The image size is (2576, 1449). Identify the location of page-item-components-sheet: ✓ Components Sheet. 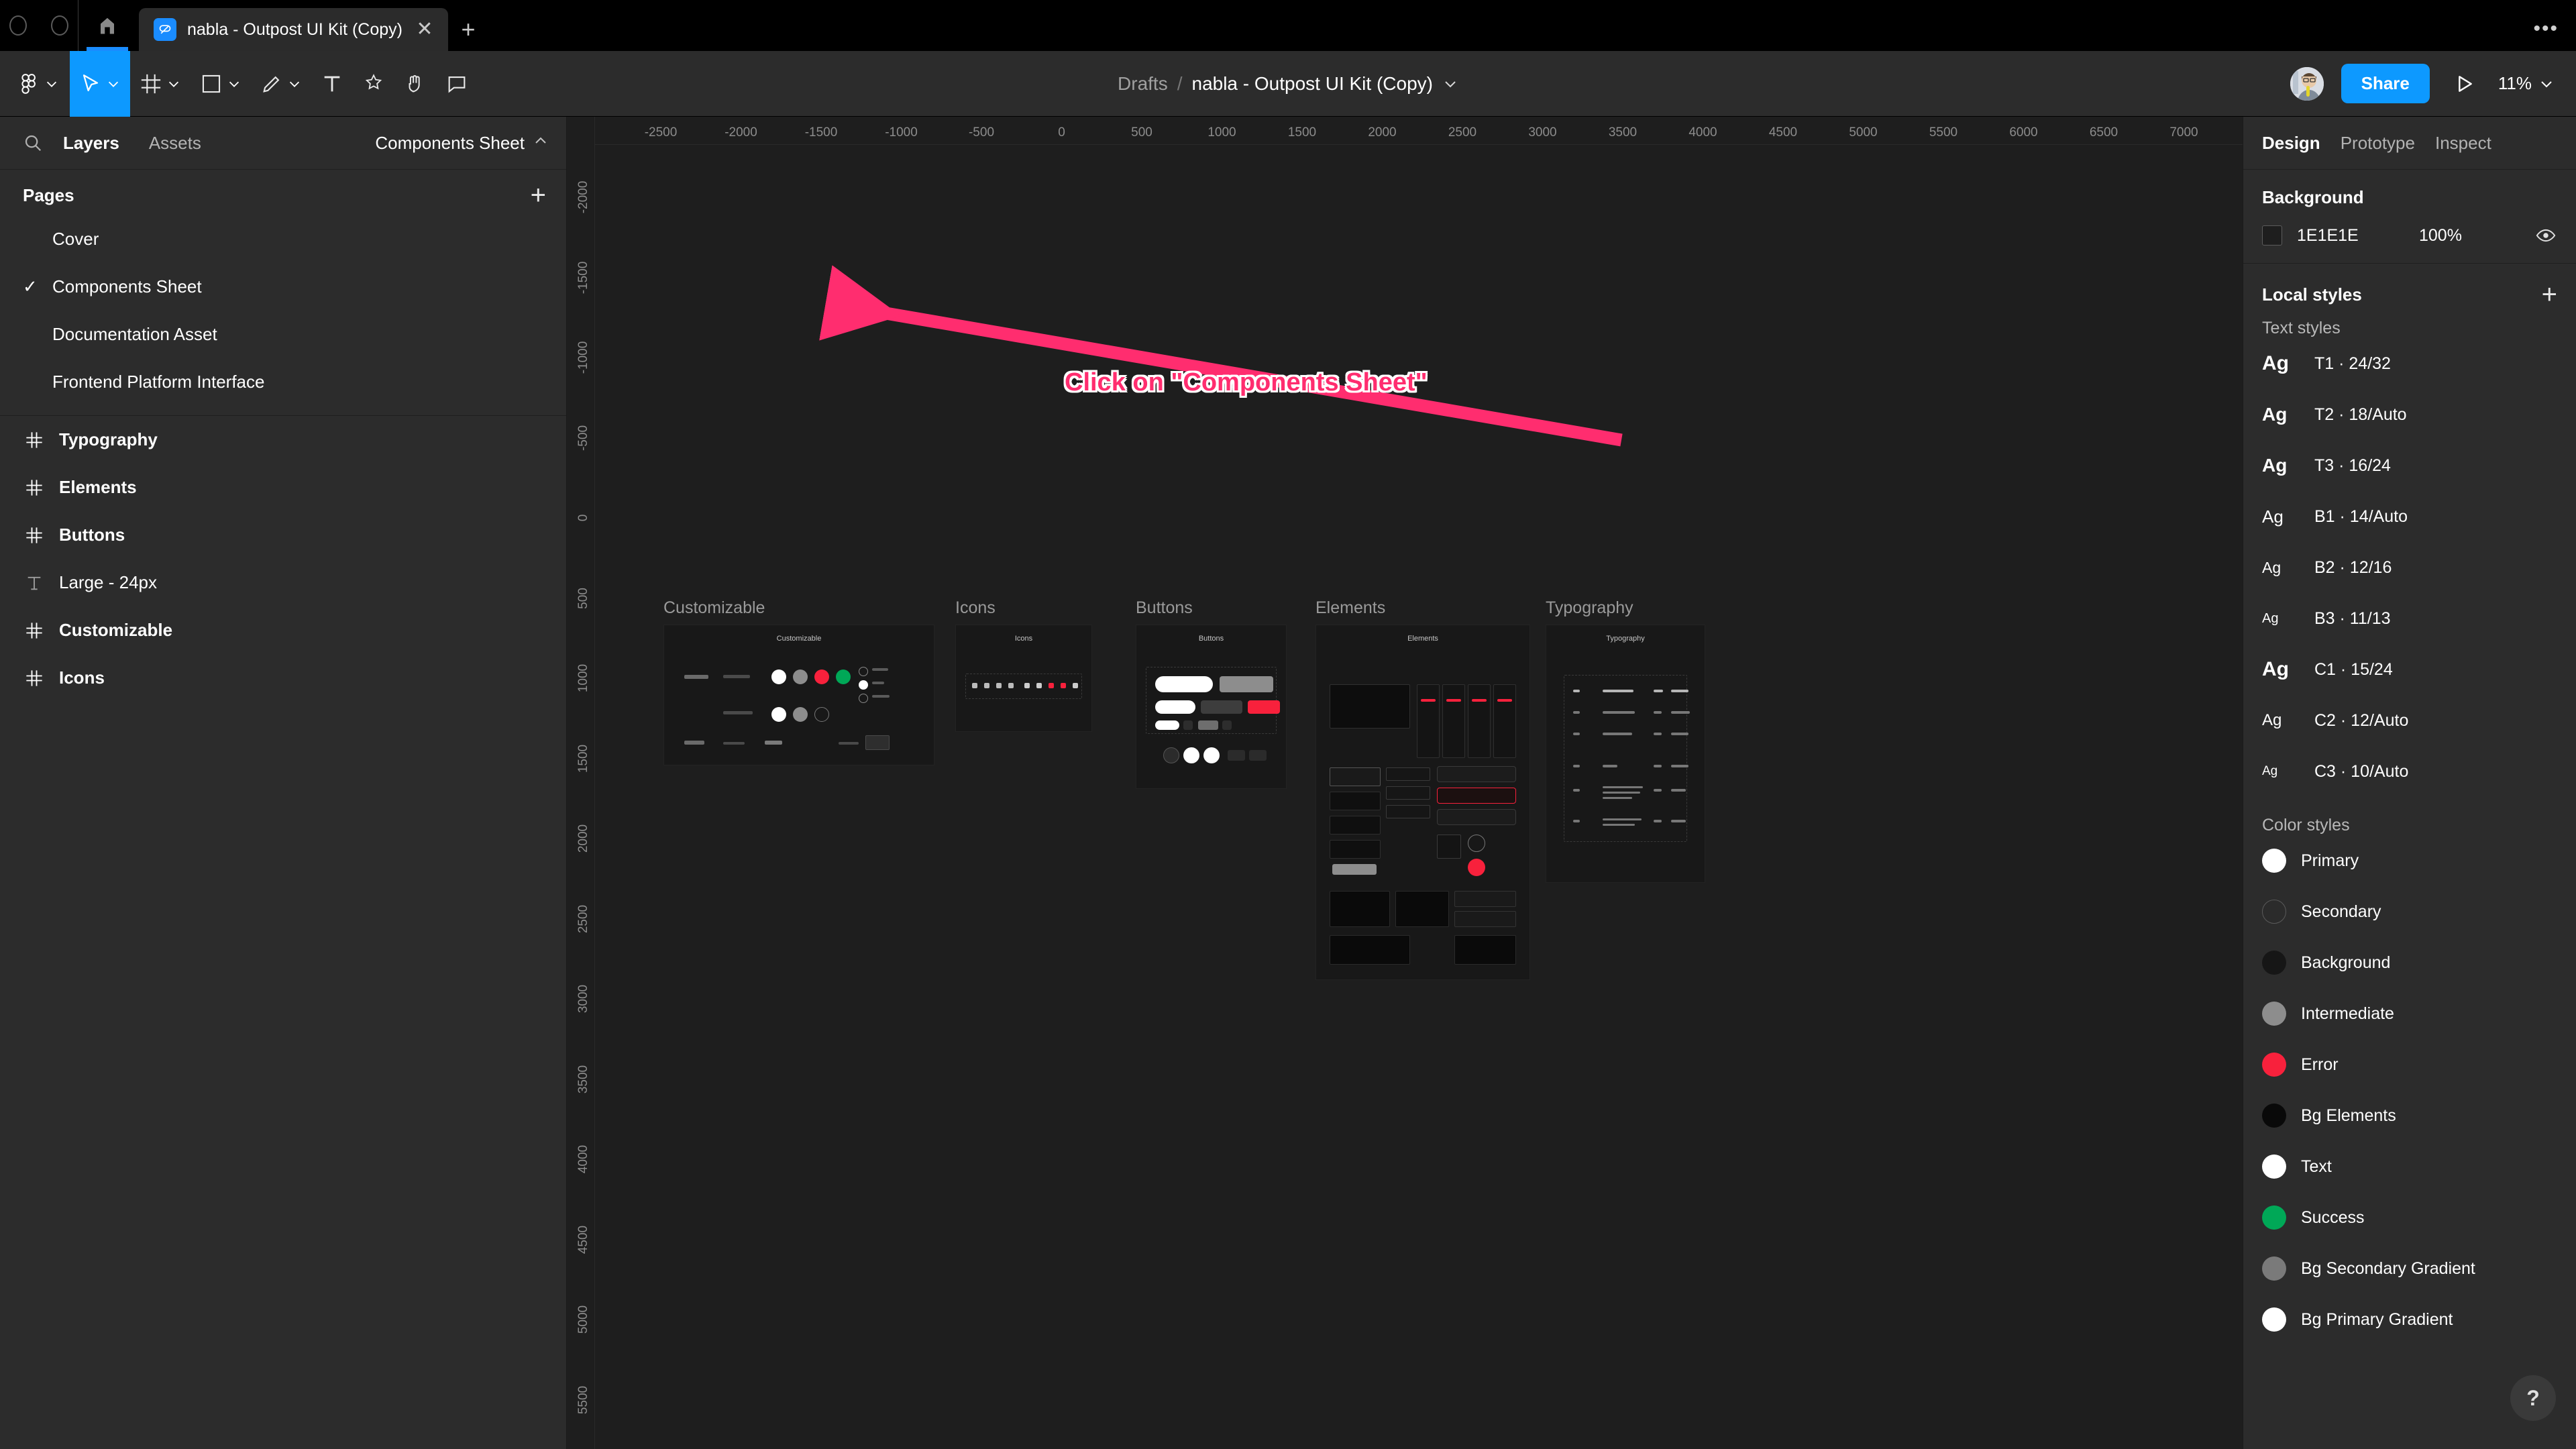
(283, 287).